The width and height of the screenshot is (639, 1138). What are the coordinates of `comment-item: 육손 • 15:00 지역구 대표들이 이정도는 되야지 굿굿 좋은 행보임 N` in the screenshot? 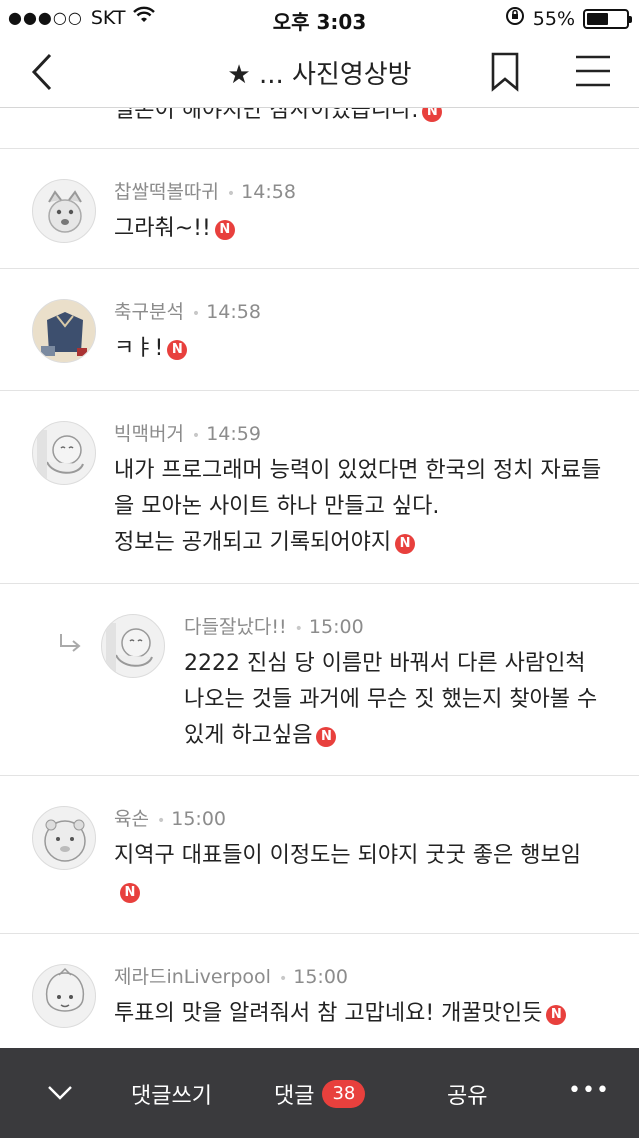 It's located at (319, 855).